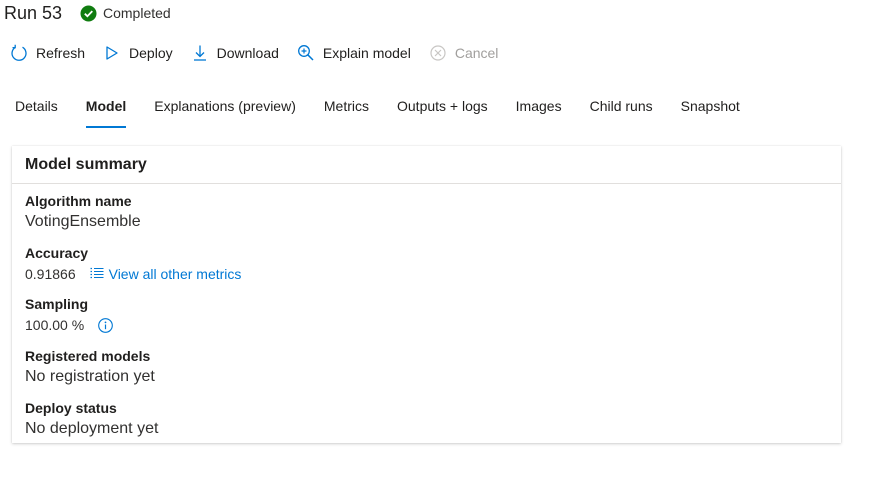 The height and width of the screenshot is (484, 888). Describe the element at coordinates (92, 428) in the screenshot. I see `deploy-status-value: No deployment yet` at that location.